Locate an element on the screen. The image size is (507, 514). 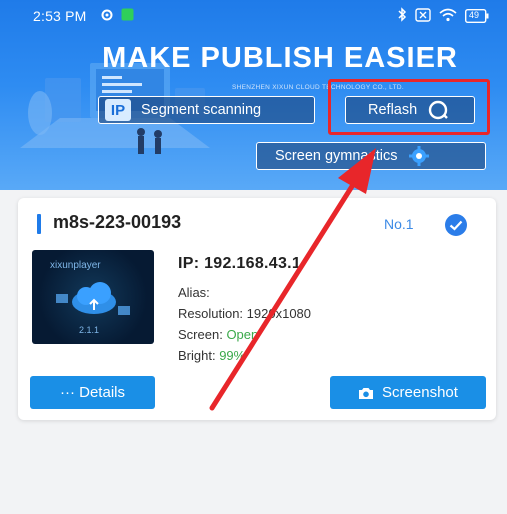
status-time: 2:53 PM is located at coordinates (60, 16).